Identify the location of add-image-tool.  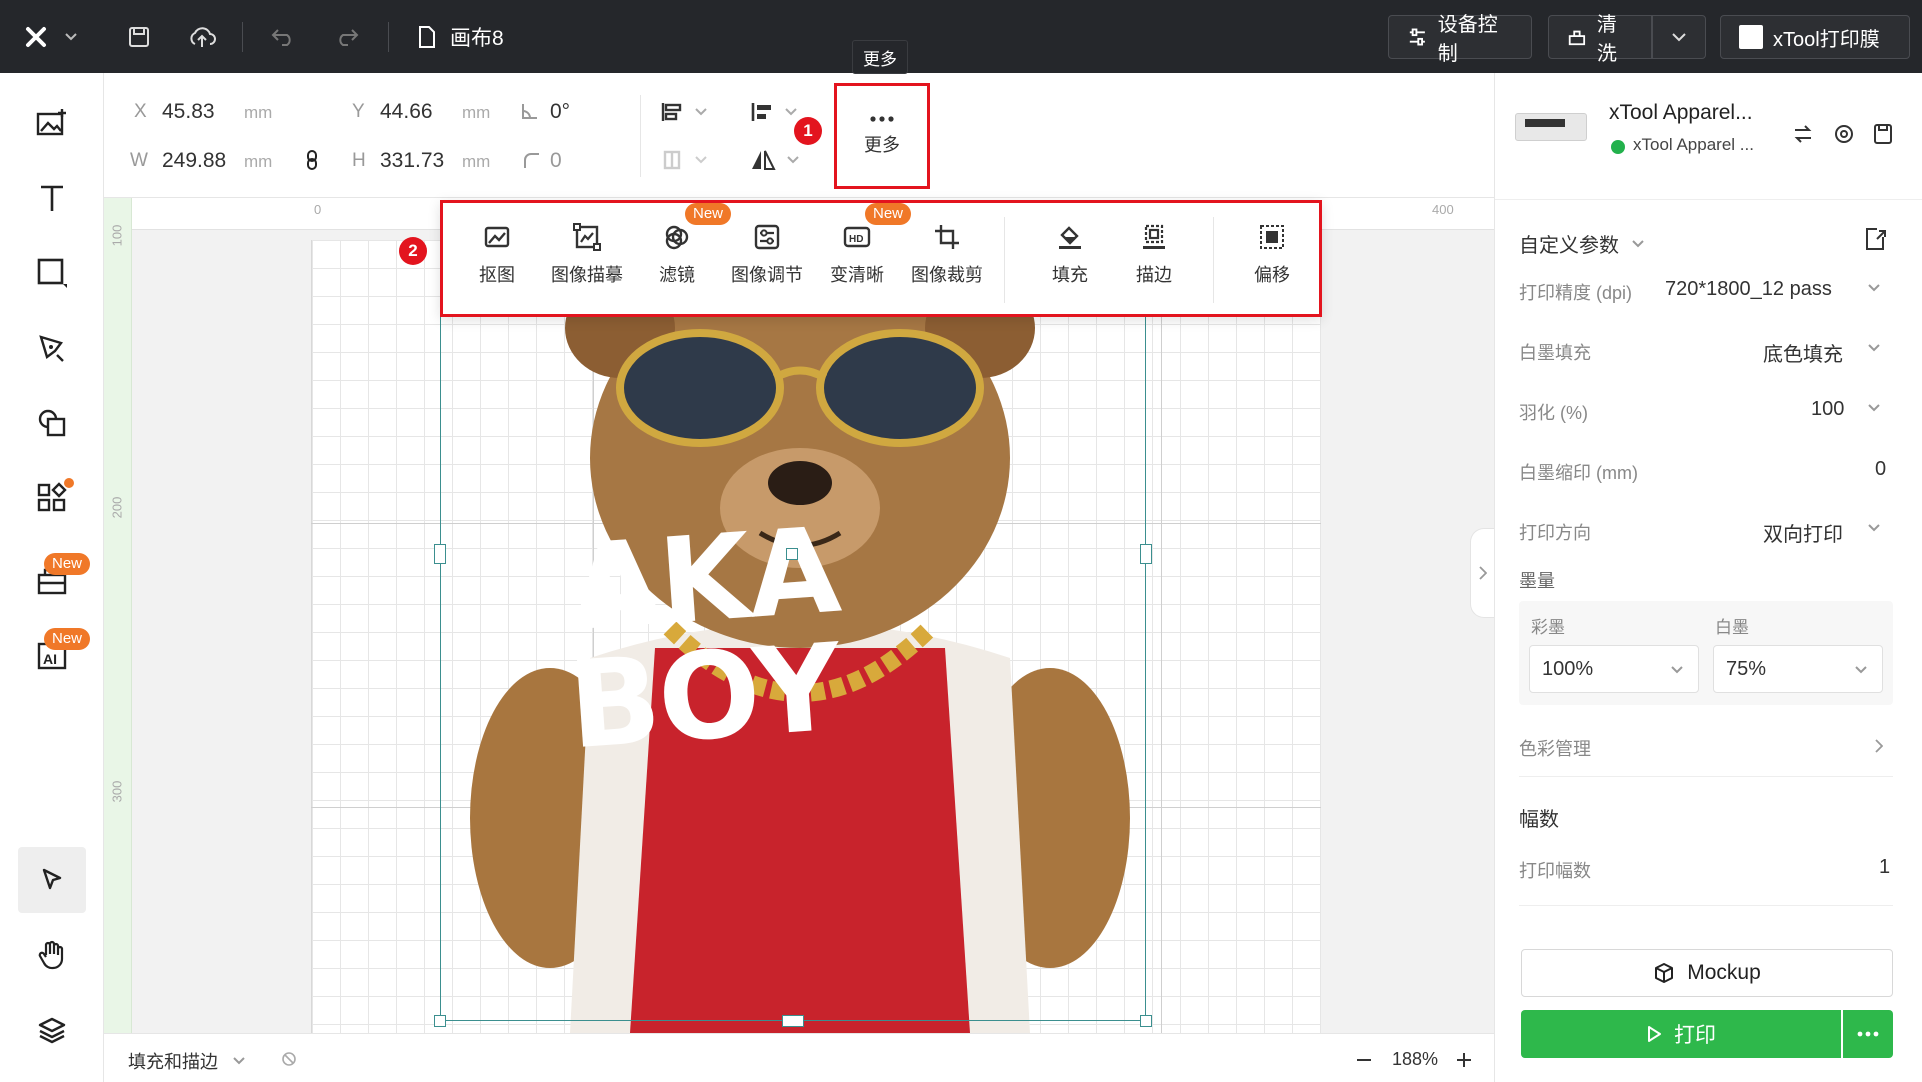
(52, 123).